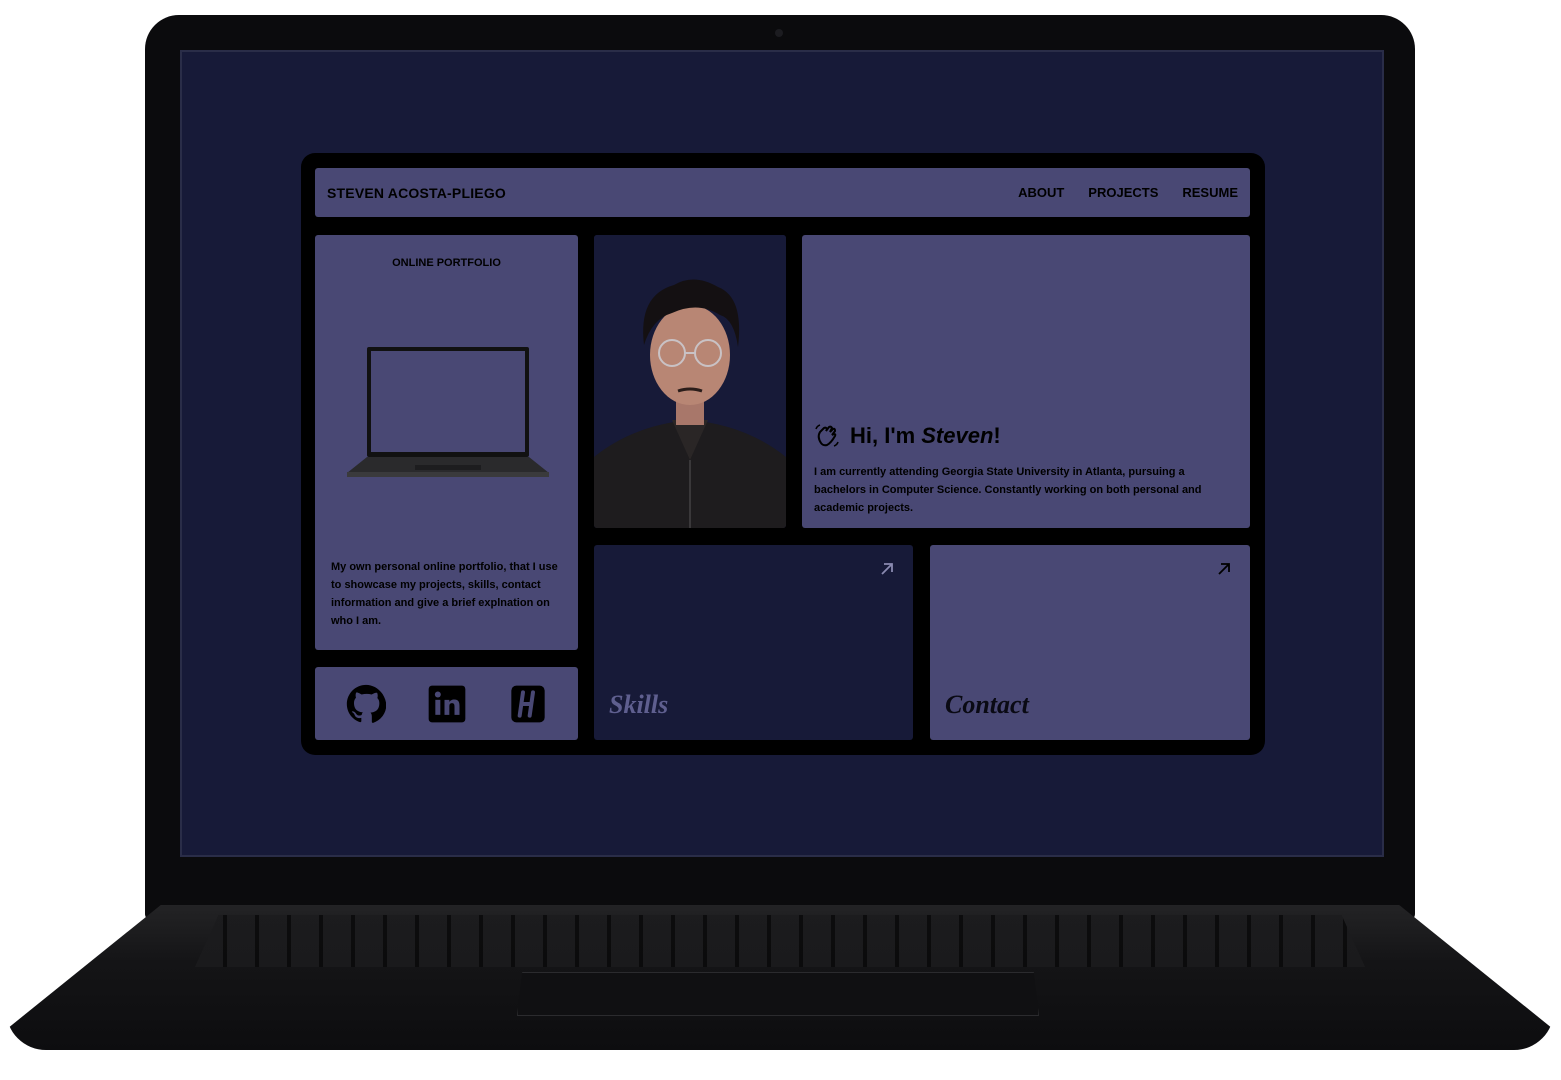 The width and height of the screenshot is (1561, 1080). Describe the element at coordinates (446, 263) in the screenshot. I see `portfolio-title: ONLINE PORTFOLIO` at that location.